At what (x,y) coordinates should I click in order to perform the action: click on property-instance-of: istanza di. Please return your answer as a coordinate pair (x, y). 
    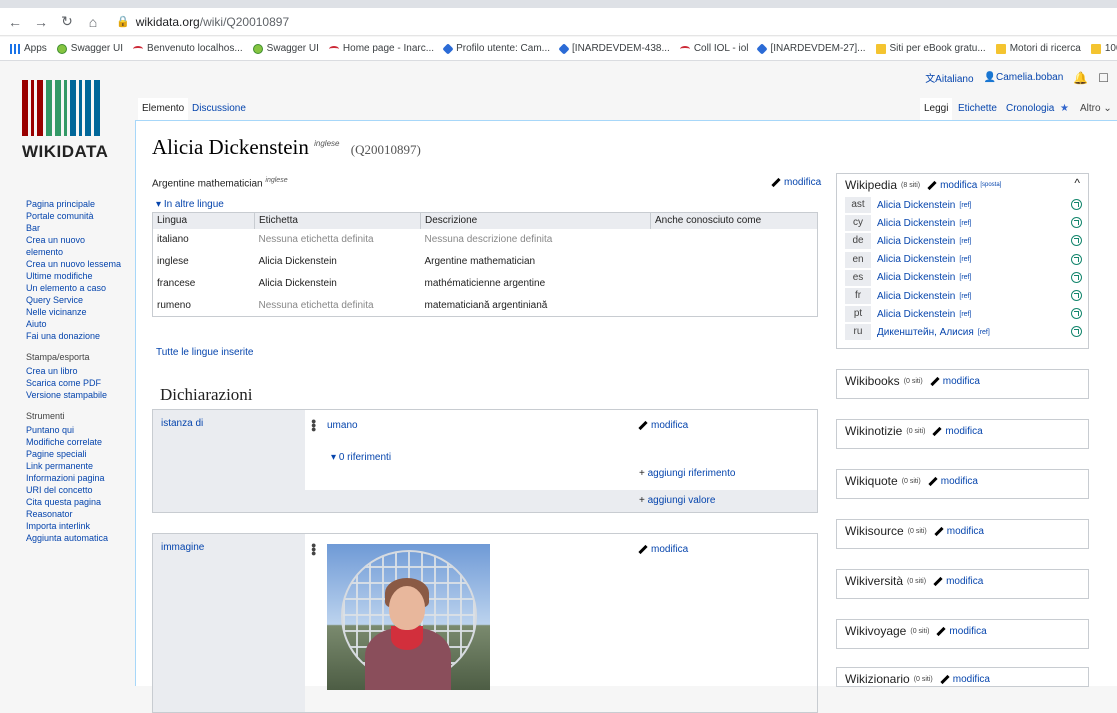
    Looking at the image, I should click on (229, 461).